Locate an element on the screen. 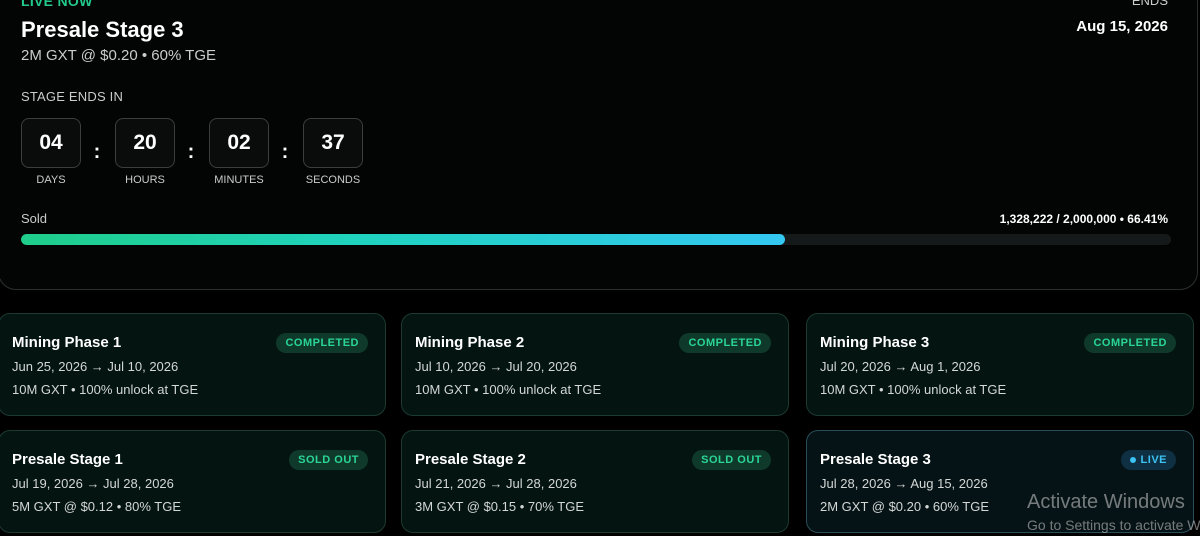 The width and height of the screenshot is (1200, 536). live-now-label: LIVE NOW is located at coordinates (57, 4).